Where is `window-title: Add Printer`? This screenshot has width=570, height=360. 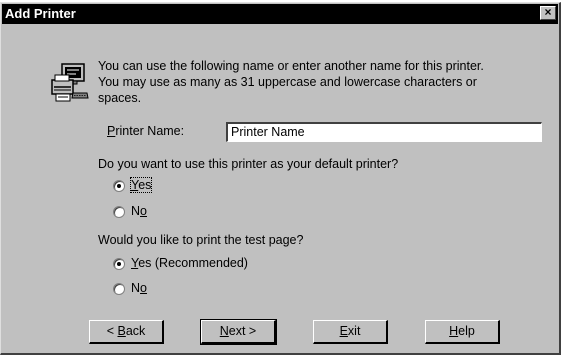 window-title: Add Printer is located at coordinates (40, 13).